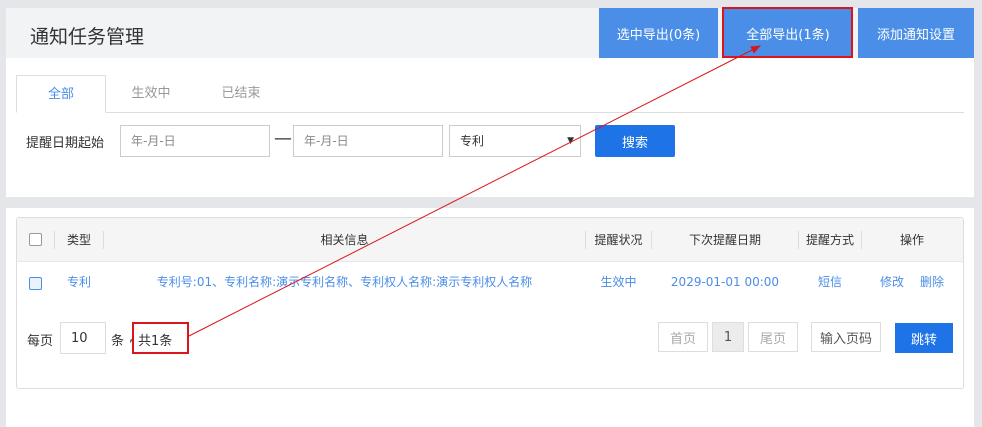 The width and height of the screenshot is (982, 427). I want to click on start-date-input: 年-月-日, so click(195, 141).